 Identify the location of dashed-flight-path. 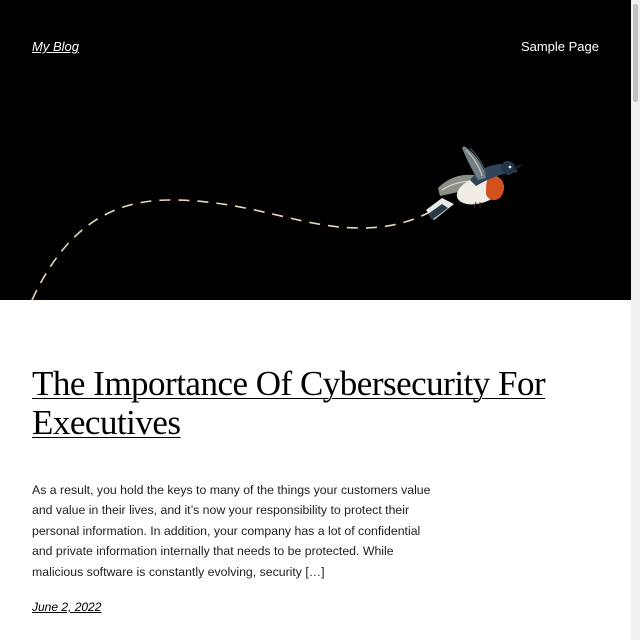
(231, 249).